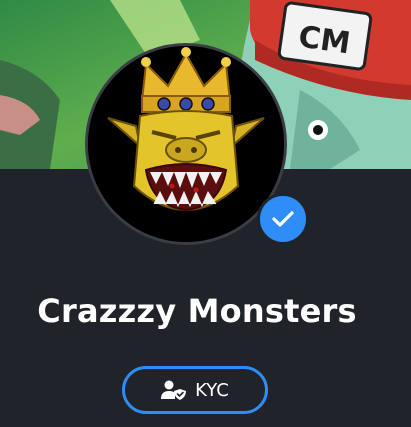 Image resolution: width=411 pixels, height=427 pixels. Describe the element at coordinates (324, 41) in the screenshot. I see `cap-label: CM` at that location.